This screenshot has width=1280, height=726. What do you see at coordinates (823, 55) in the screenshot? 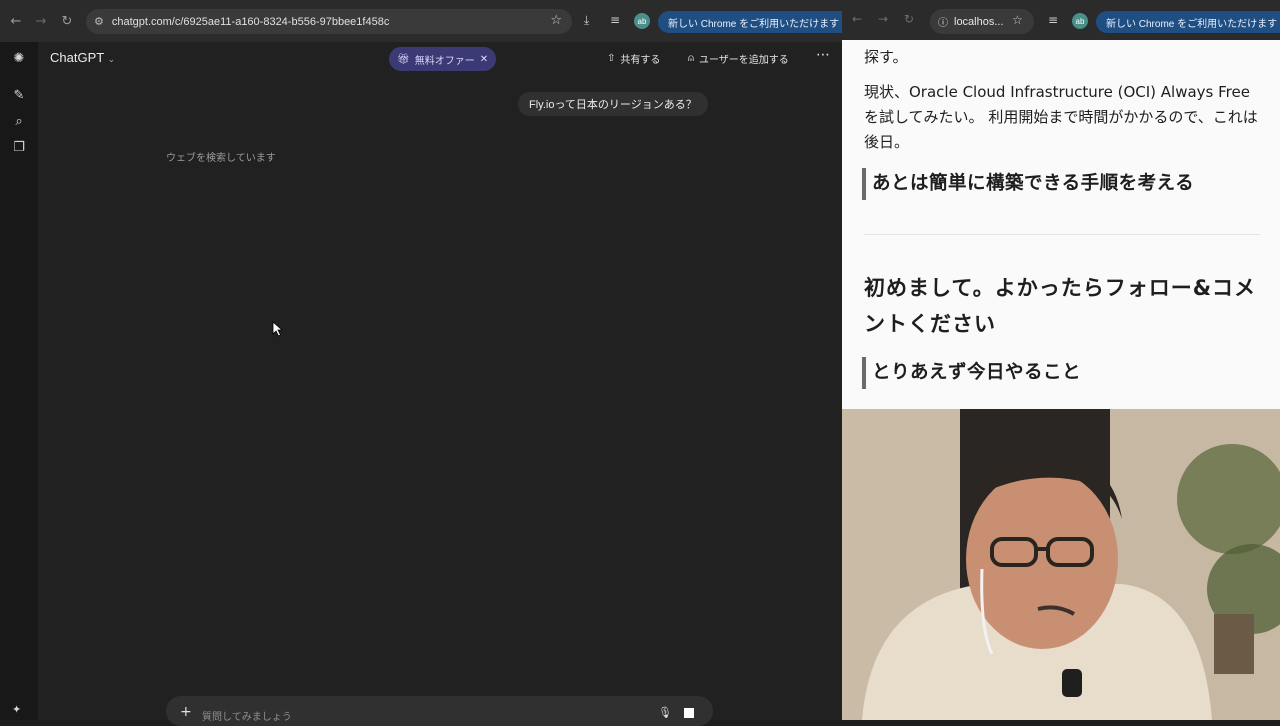
I see `more-options-icon: ⋯` at bounding box center [823, 55].